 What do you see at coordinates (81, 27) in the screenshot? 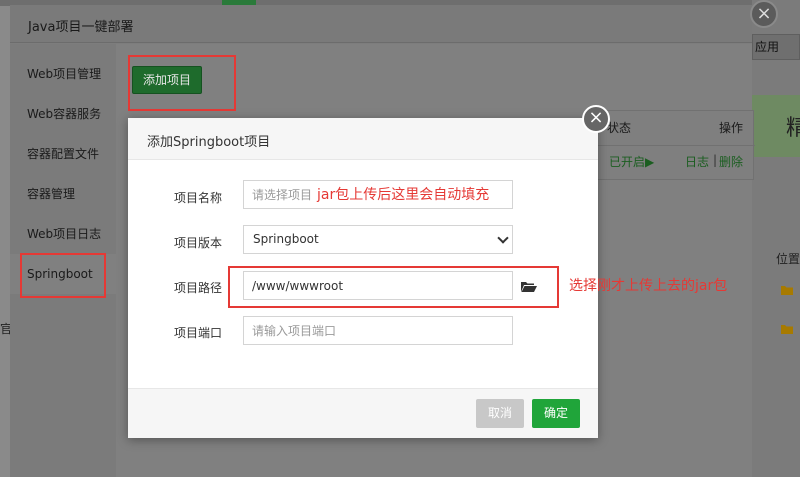
I see `dialog-title: Java项目一键部署` at bounding box center [81, 27].